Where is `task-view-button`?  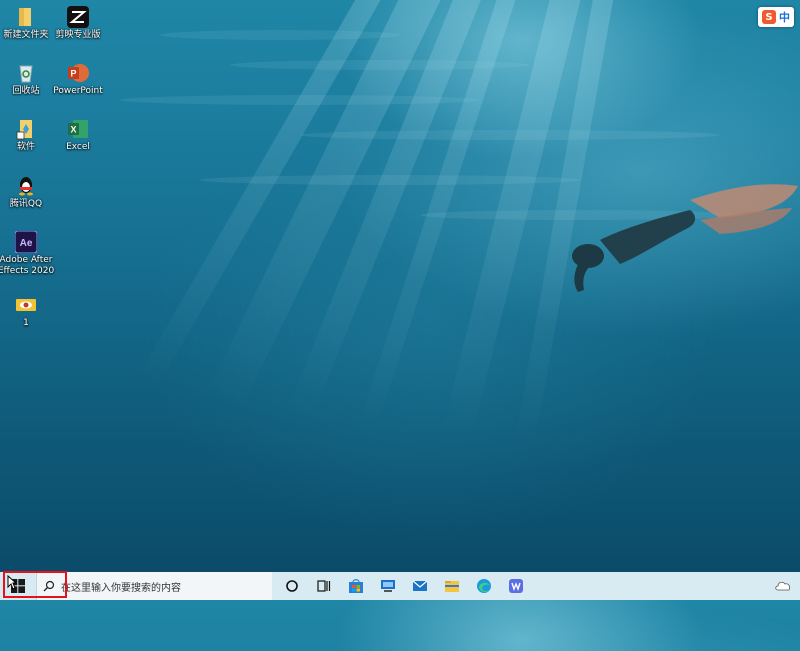 task-view-button is located at coordinates (324, 586).